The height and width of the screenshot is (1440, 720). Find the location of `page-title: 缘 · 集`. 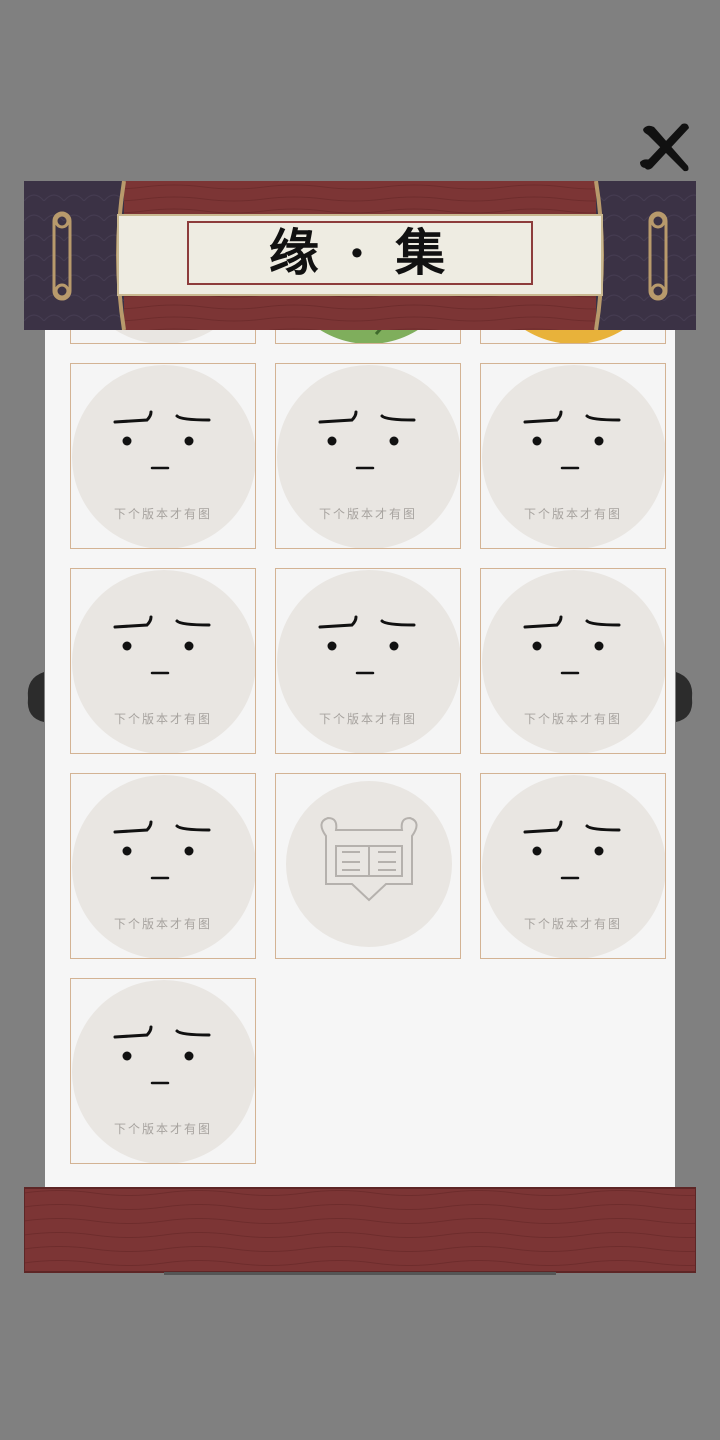

page-title: 缘 · 集 is located at coordinates (360, 252).